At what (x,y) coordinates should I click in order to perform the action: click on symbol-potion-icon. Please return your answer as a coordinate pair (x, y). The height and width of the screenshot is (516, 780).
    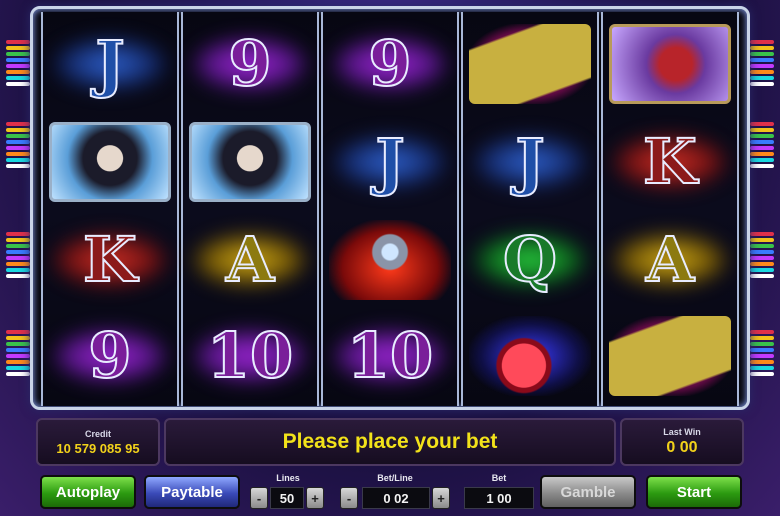
    Looking at the image, I should click on (530, 356).